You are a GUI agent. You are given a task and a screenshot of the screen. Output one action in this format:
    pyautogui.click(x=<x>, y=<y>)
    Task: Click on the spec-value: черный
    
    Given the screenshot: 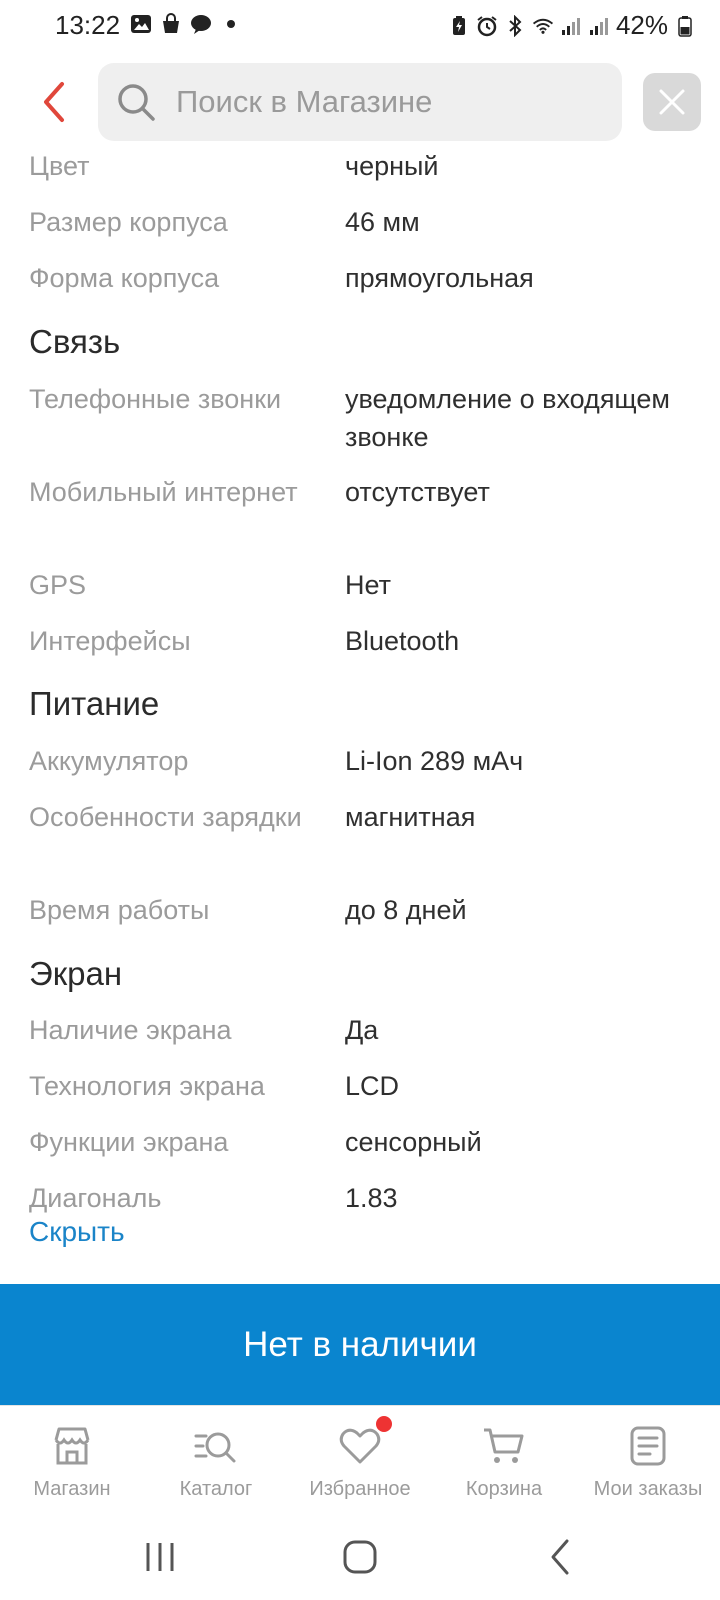 What is the action you would take?
    pyautogui.click(x=392, y=166)
    